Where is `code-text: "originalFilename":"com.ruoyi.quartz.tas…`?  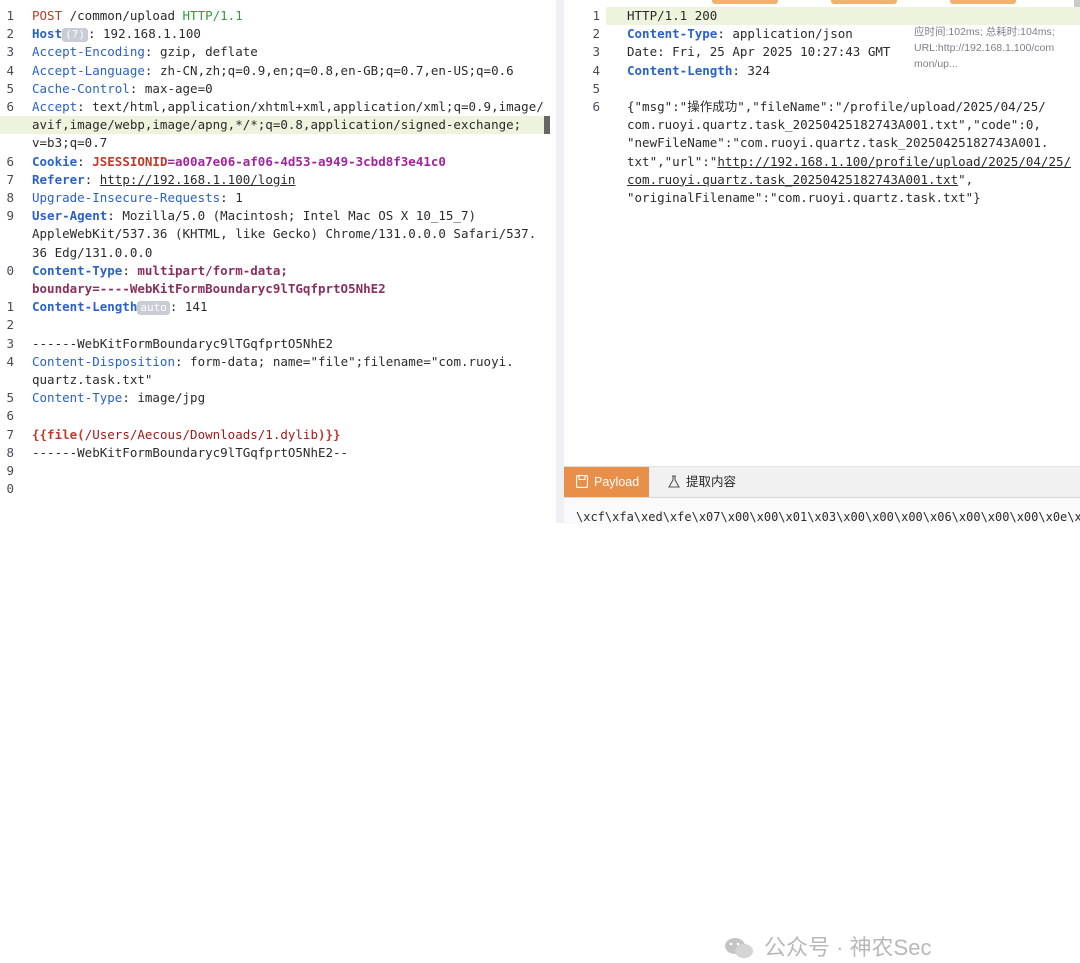 code-text: "originalFilename":"com.ruoyi.quartz.tas… is located at coordinates (804, 198).